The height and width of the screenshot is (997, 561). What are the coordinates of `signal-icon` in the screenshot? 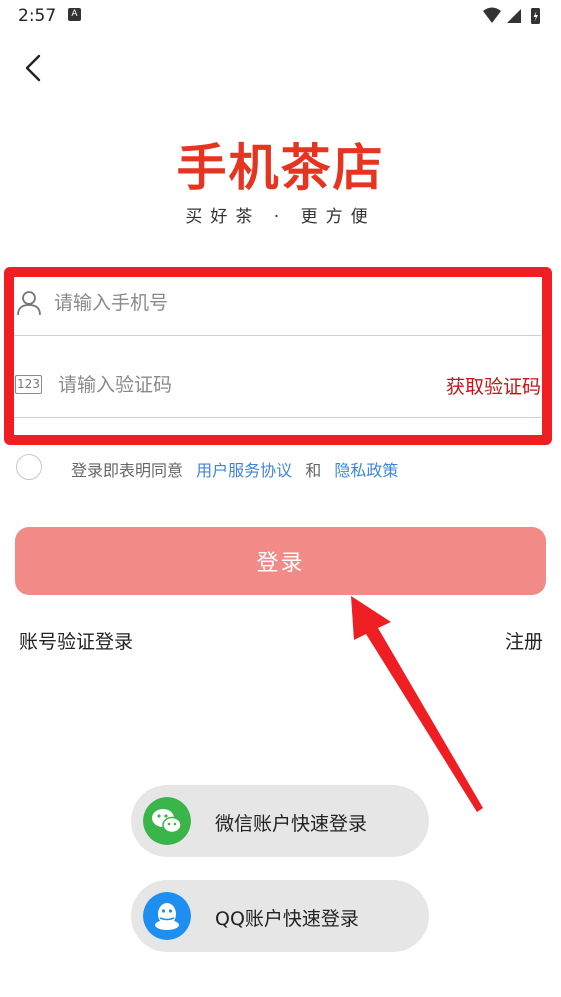 It's located at (514, 16).